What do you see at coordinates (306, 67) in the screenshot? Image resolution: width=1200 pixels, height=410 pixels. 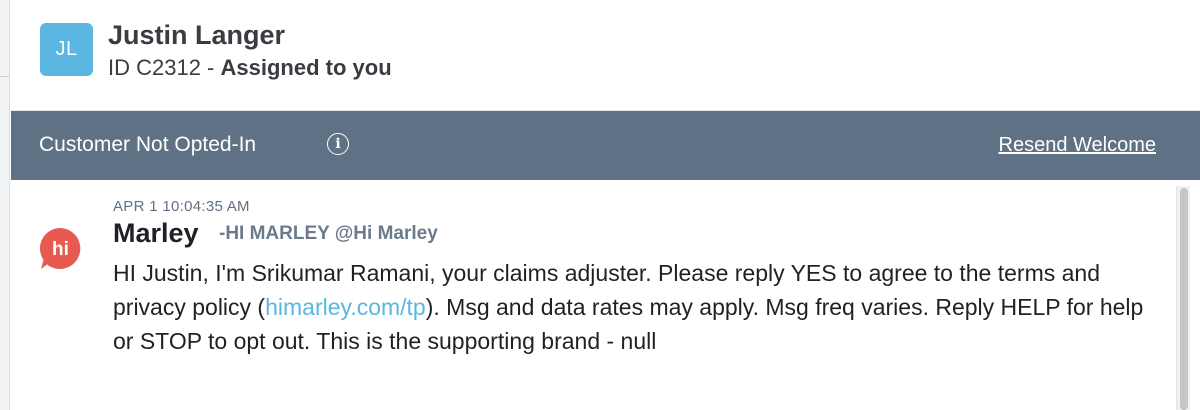 I see `assignment-status: Assigned to you` at bounding box center [306, 67].